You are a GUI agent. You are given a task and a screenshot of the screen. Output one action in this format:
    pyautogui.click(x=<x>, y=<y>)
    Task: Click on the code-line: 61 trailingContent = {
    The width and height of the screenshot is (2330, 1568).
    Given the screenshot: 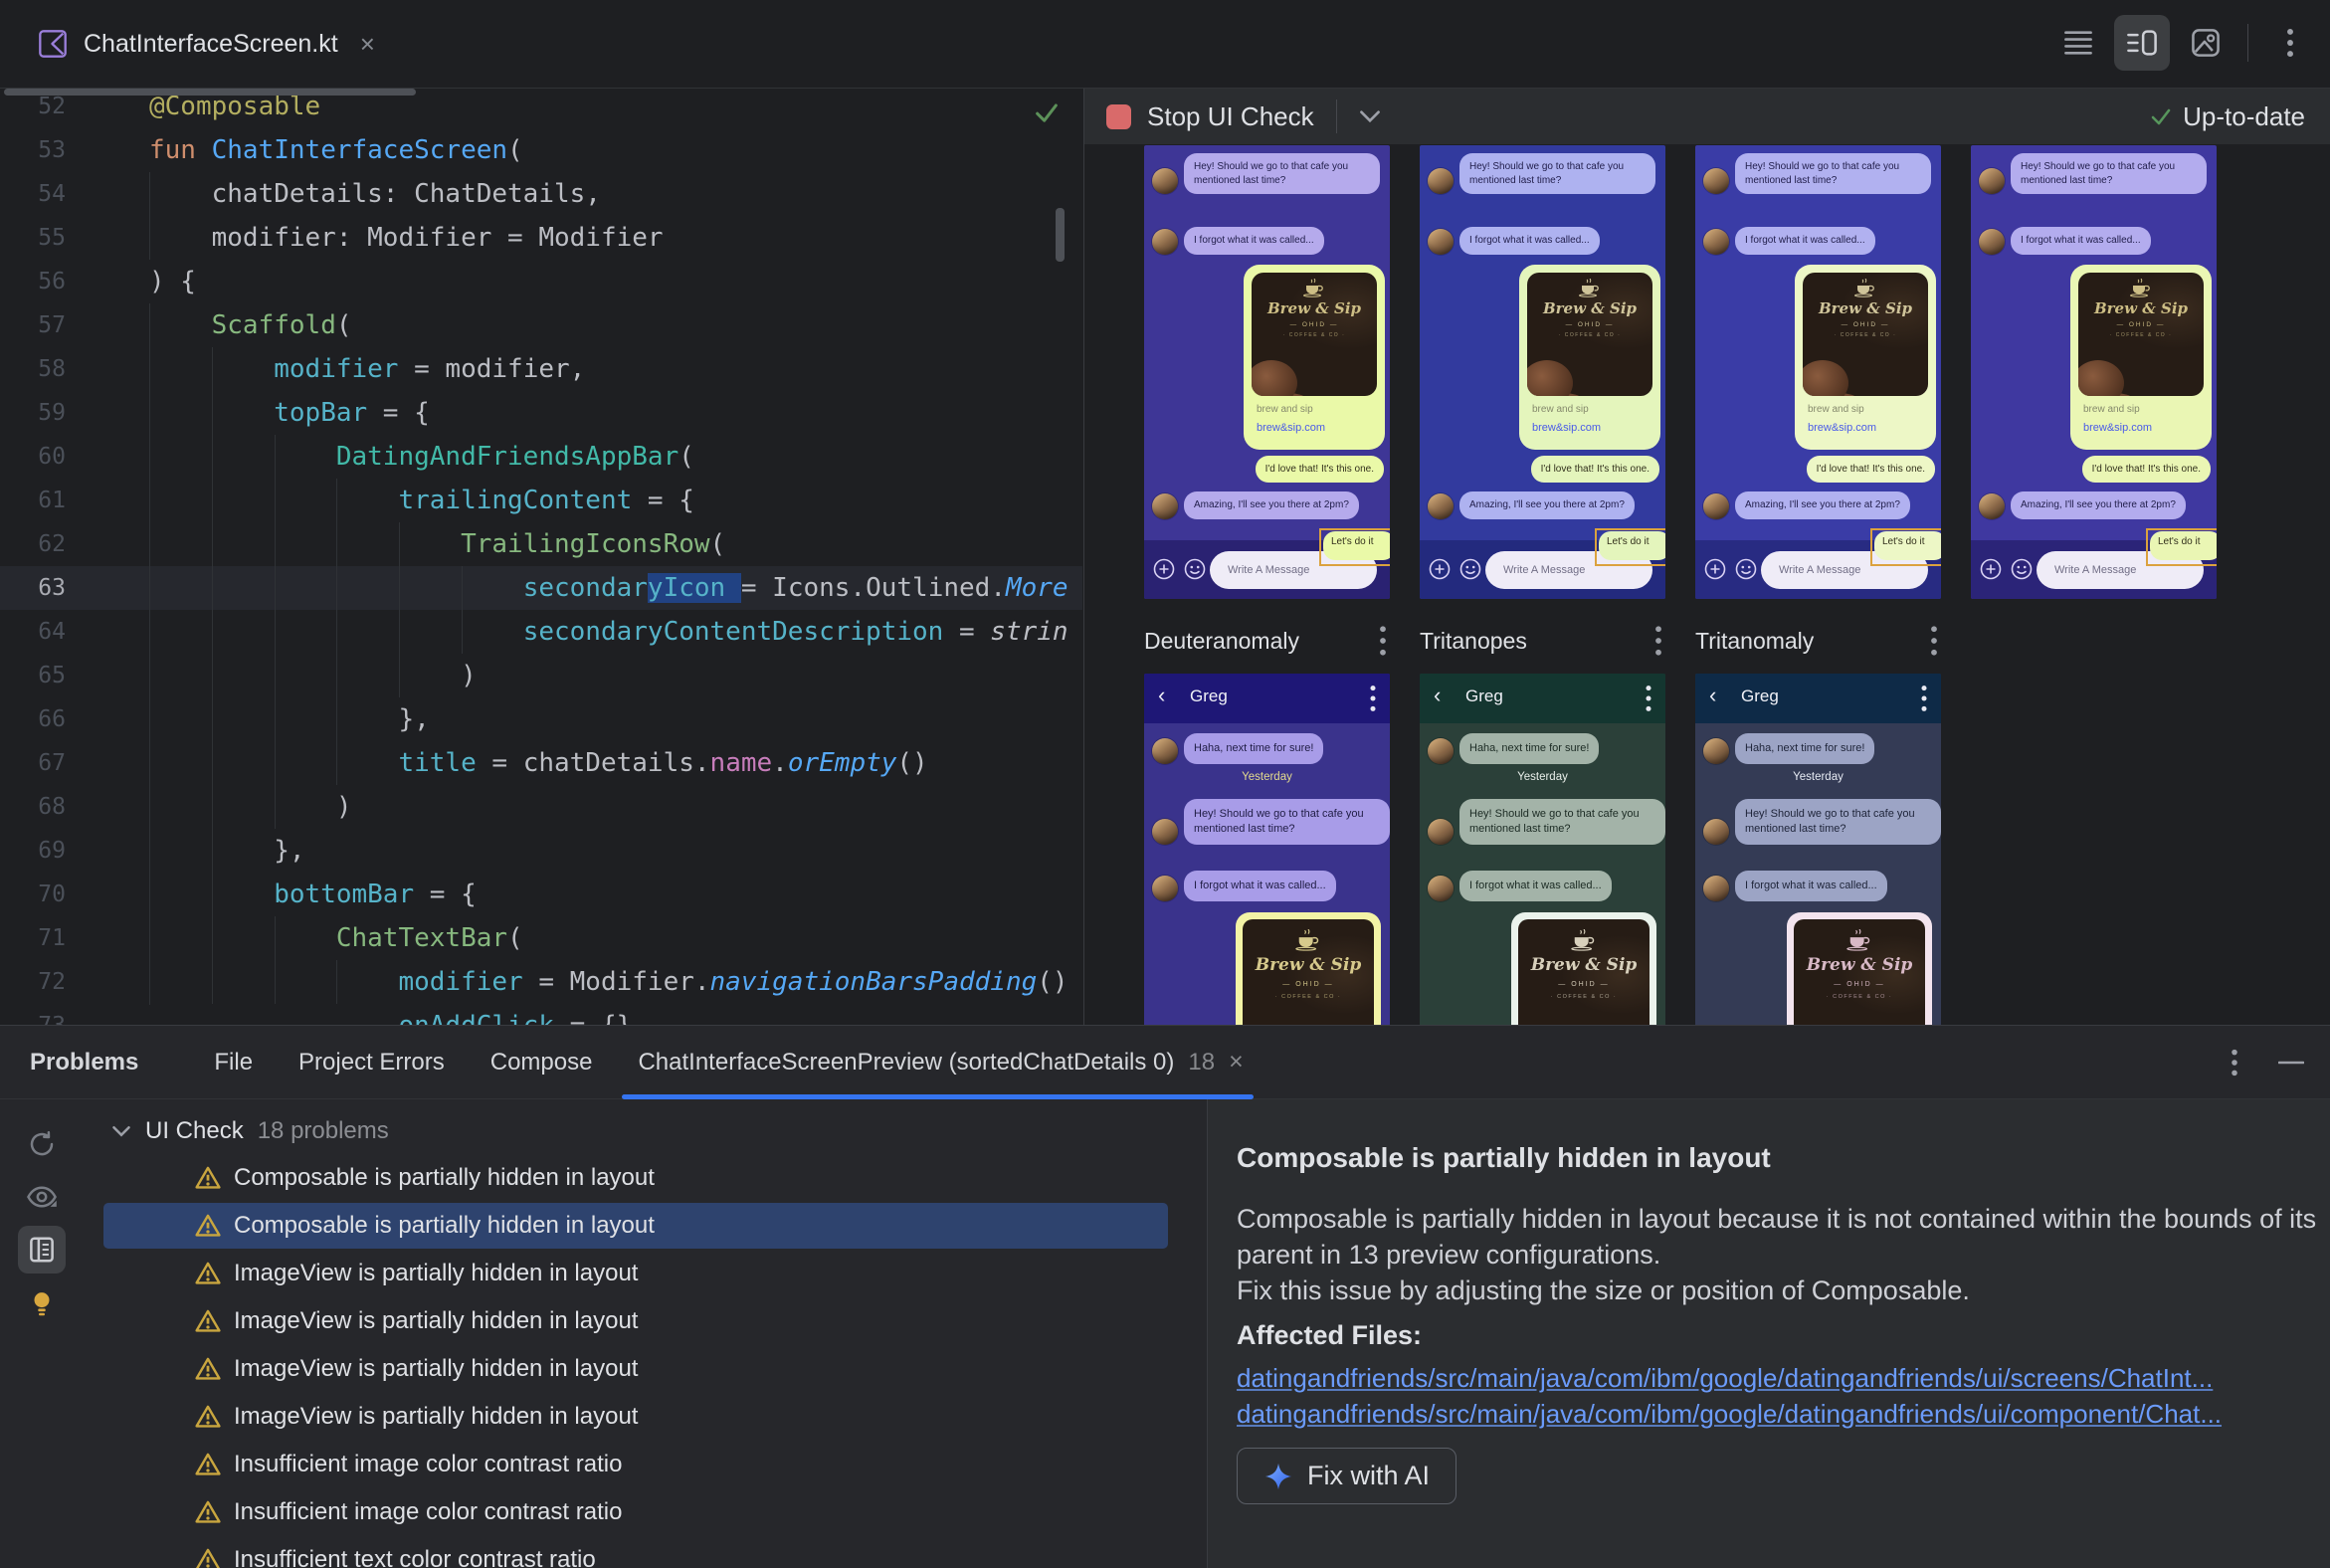 What is the action you would take?
    pyautogui.click(x=541, y=500)
    